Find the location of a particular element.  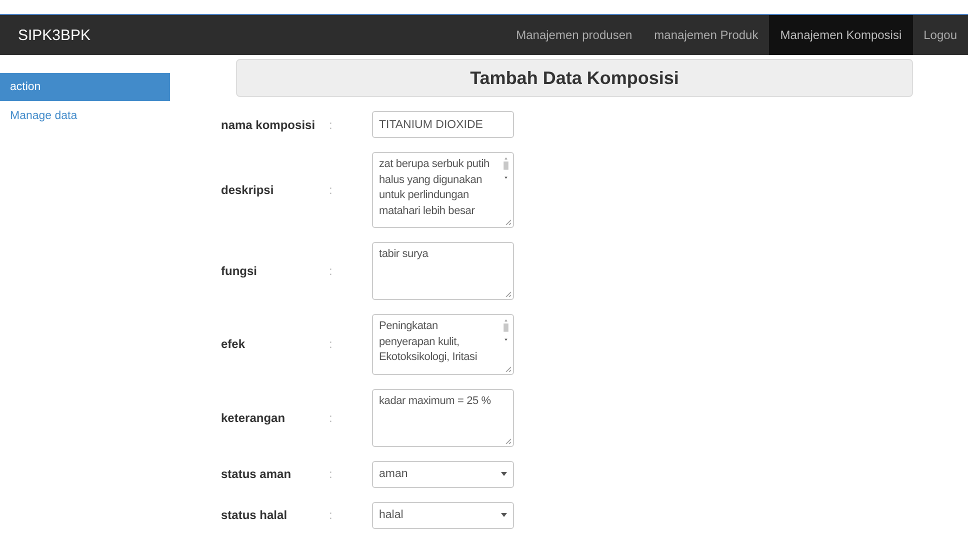

nav-link: manajemen Produk is located at coordinates (706, 35).